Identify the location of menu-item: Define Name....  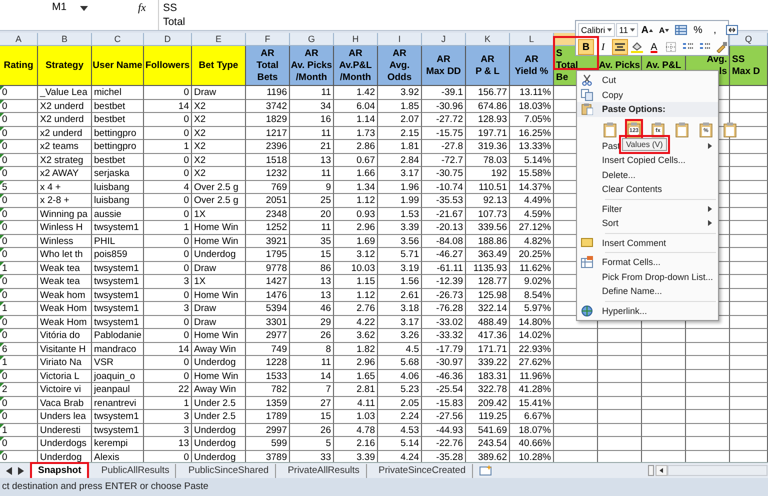
(619, 291).